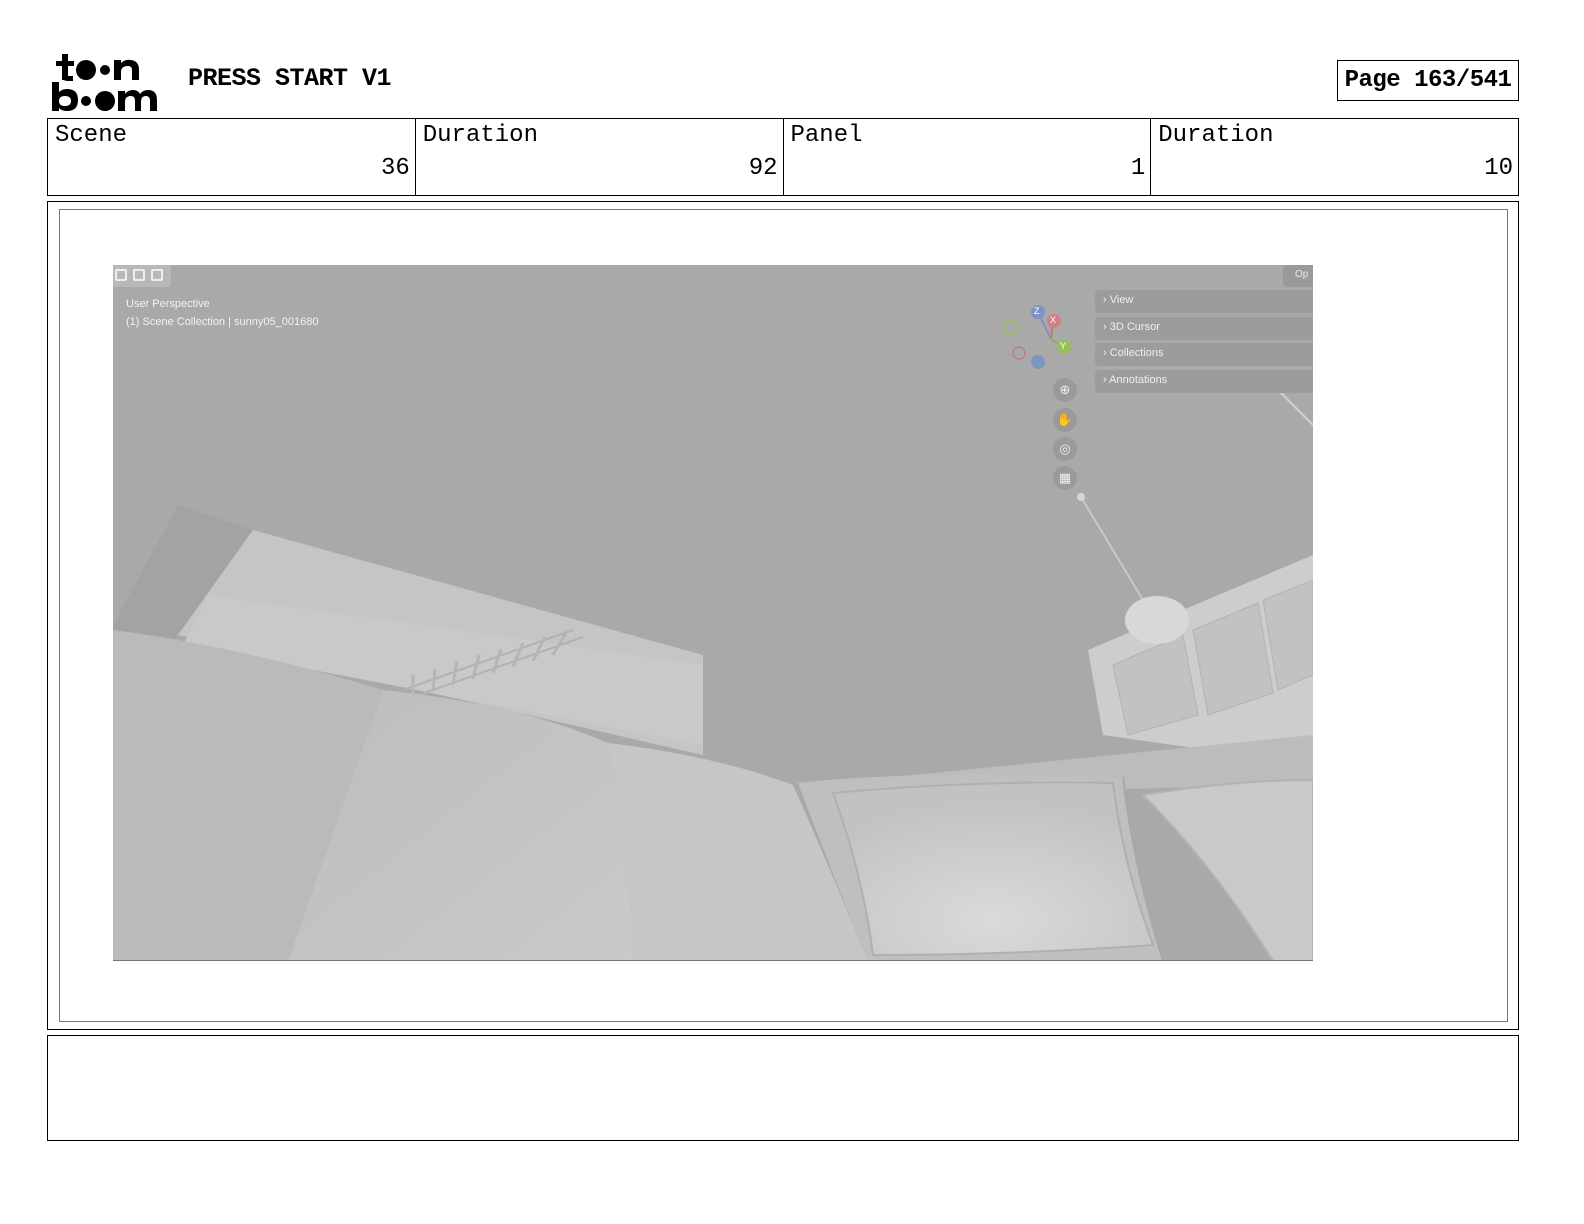  I want to click on page-number: Page 163/541, so click(1428, 80).